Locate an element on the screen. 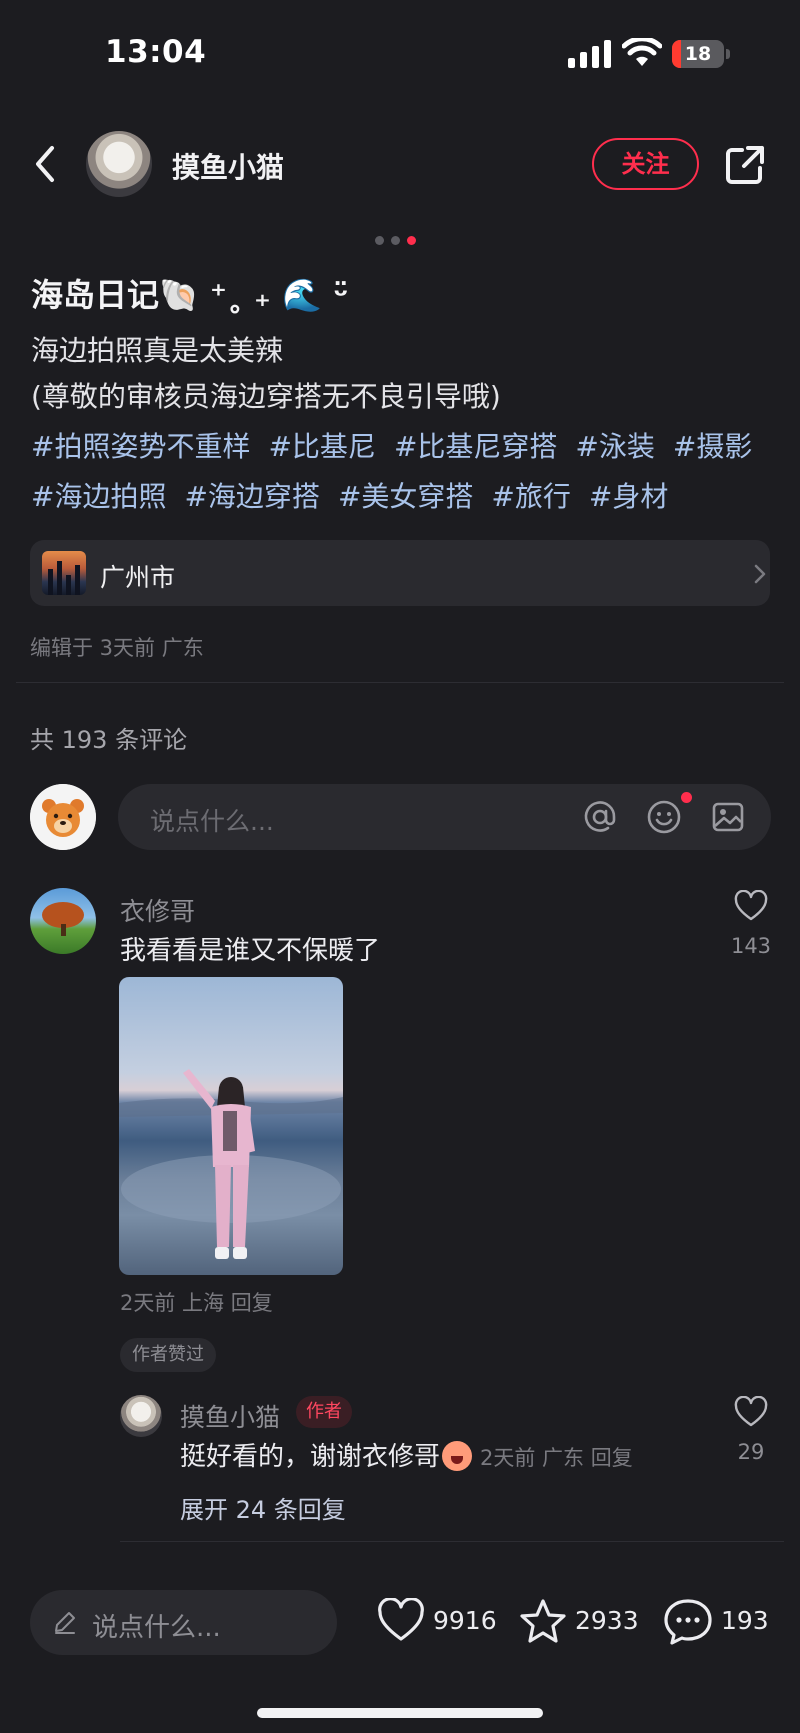  reply-text: 挺好看的，谢谢衣修哥 2天前 广东 回复 is located at coordinates (406, 1454).